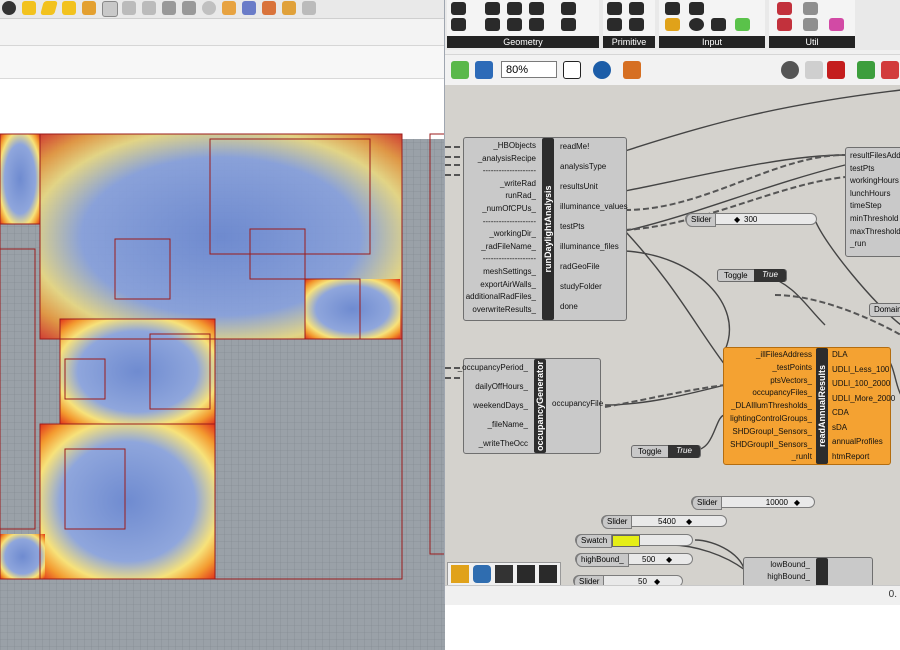  Describe the element at coordinates (861, 384) in the screenshot. I see `output-pin: UDLI_100_2000` at that location.